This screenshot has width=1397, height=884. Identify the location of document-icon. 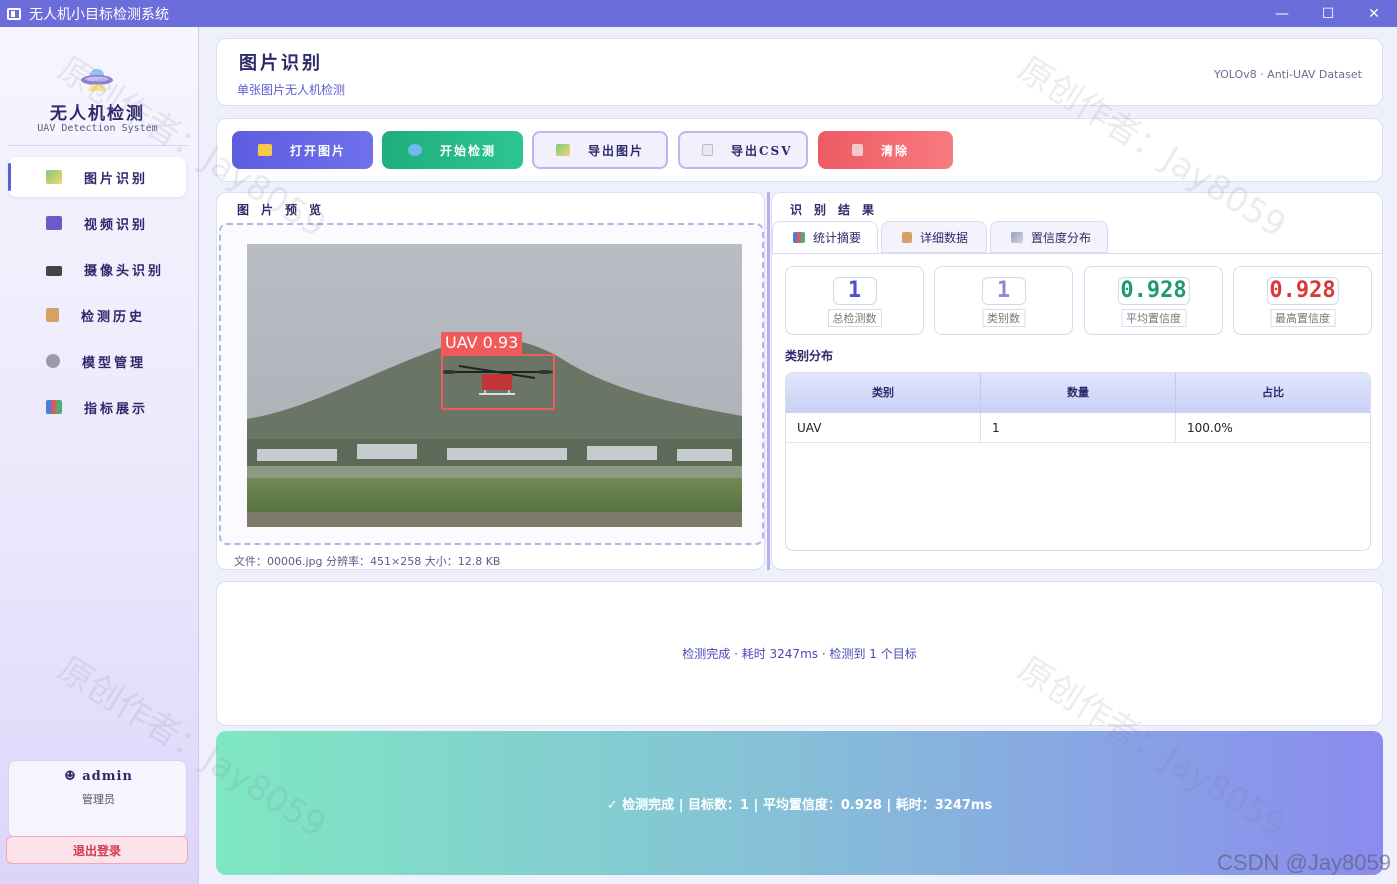
(707, 150).